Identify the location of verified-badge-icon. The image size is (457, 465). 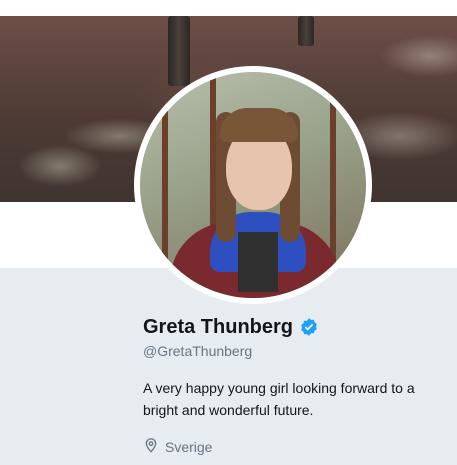
(309, 327).